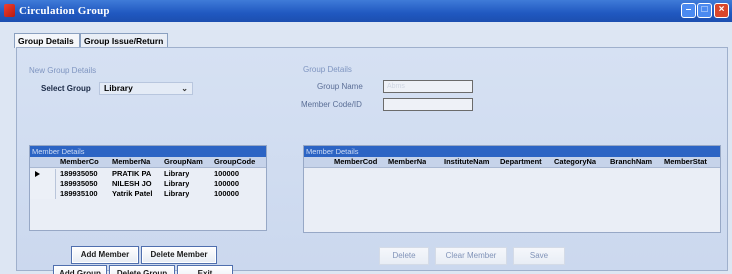 The width and height of the screenshot is (732, 274). Describe the element at coordinates (105, 255) in the screenshot. I see `add-member-button: Add Member` at that location.